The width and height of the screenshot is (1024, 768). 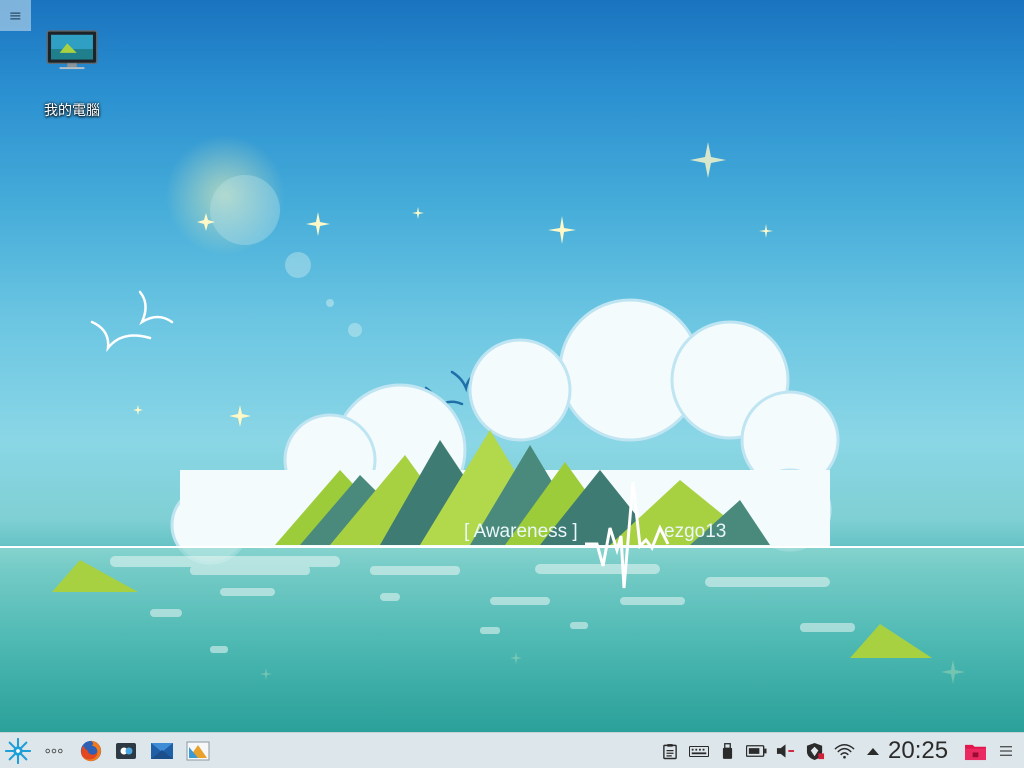 I want to click on usb-device-tray, so click(x=727, y=751).